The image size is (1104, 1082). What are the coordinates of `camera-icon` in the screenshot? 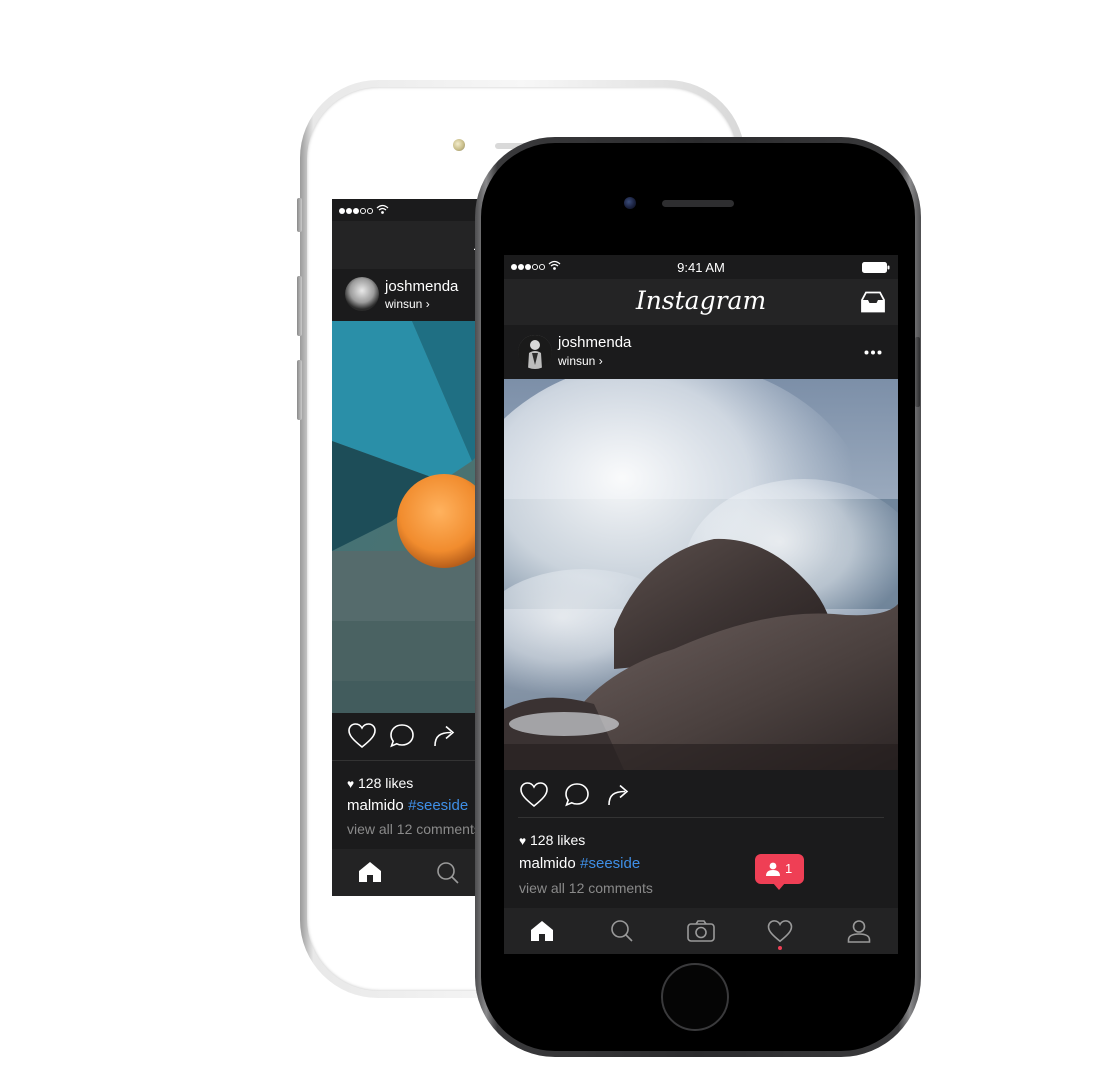 It's located at (701, 931).